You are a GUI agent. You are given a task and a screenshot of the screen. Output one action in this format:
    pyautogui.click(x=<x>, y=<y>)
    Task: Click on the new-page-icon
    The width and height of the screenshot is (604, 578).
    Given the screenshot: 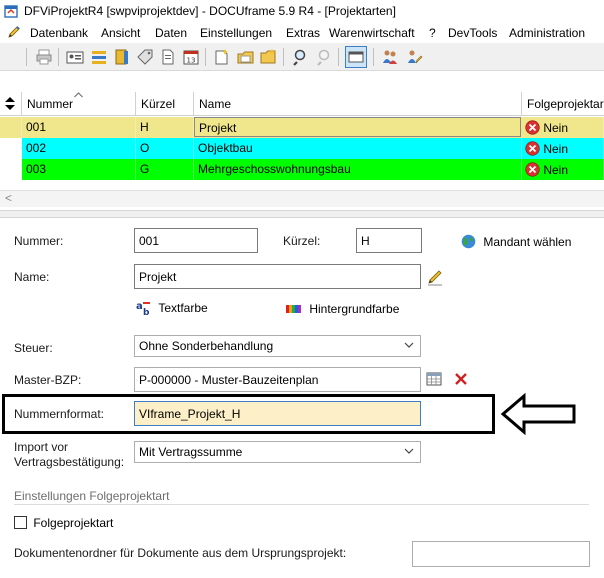 What is the action you would take?
    pyautogui.click(x=222, y=57)
    